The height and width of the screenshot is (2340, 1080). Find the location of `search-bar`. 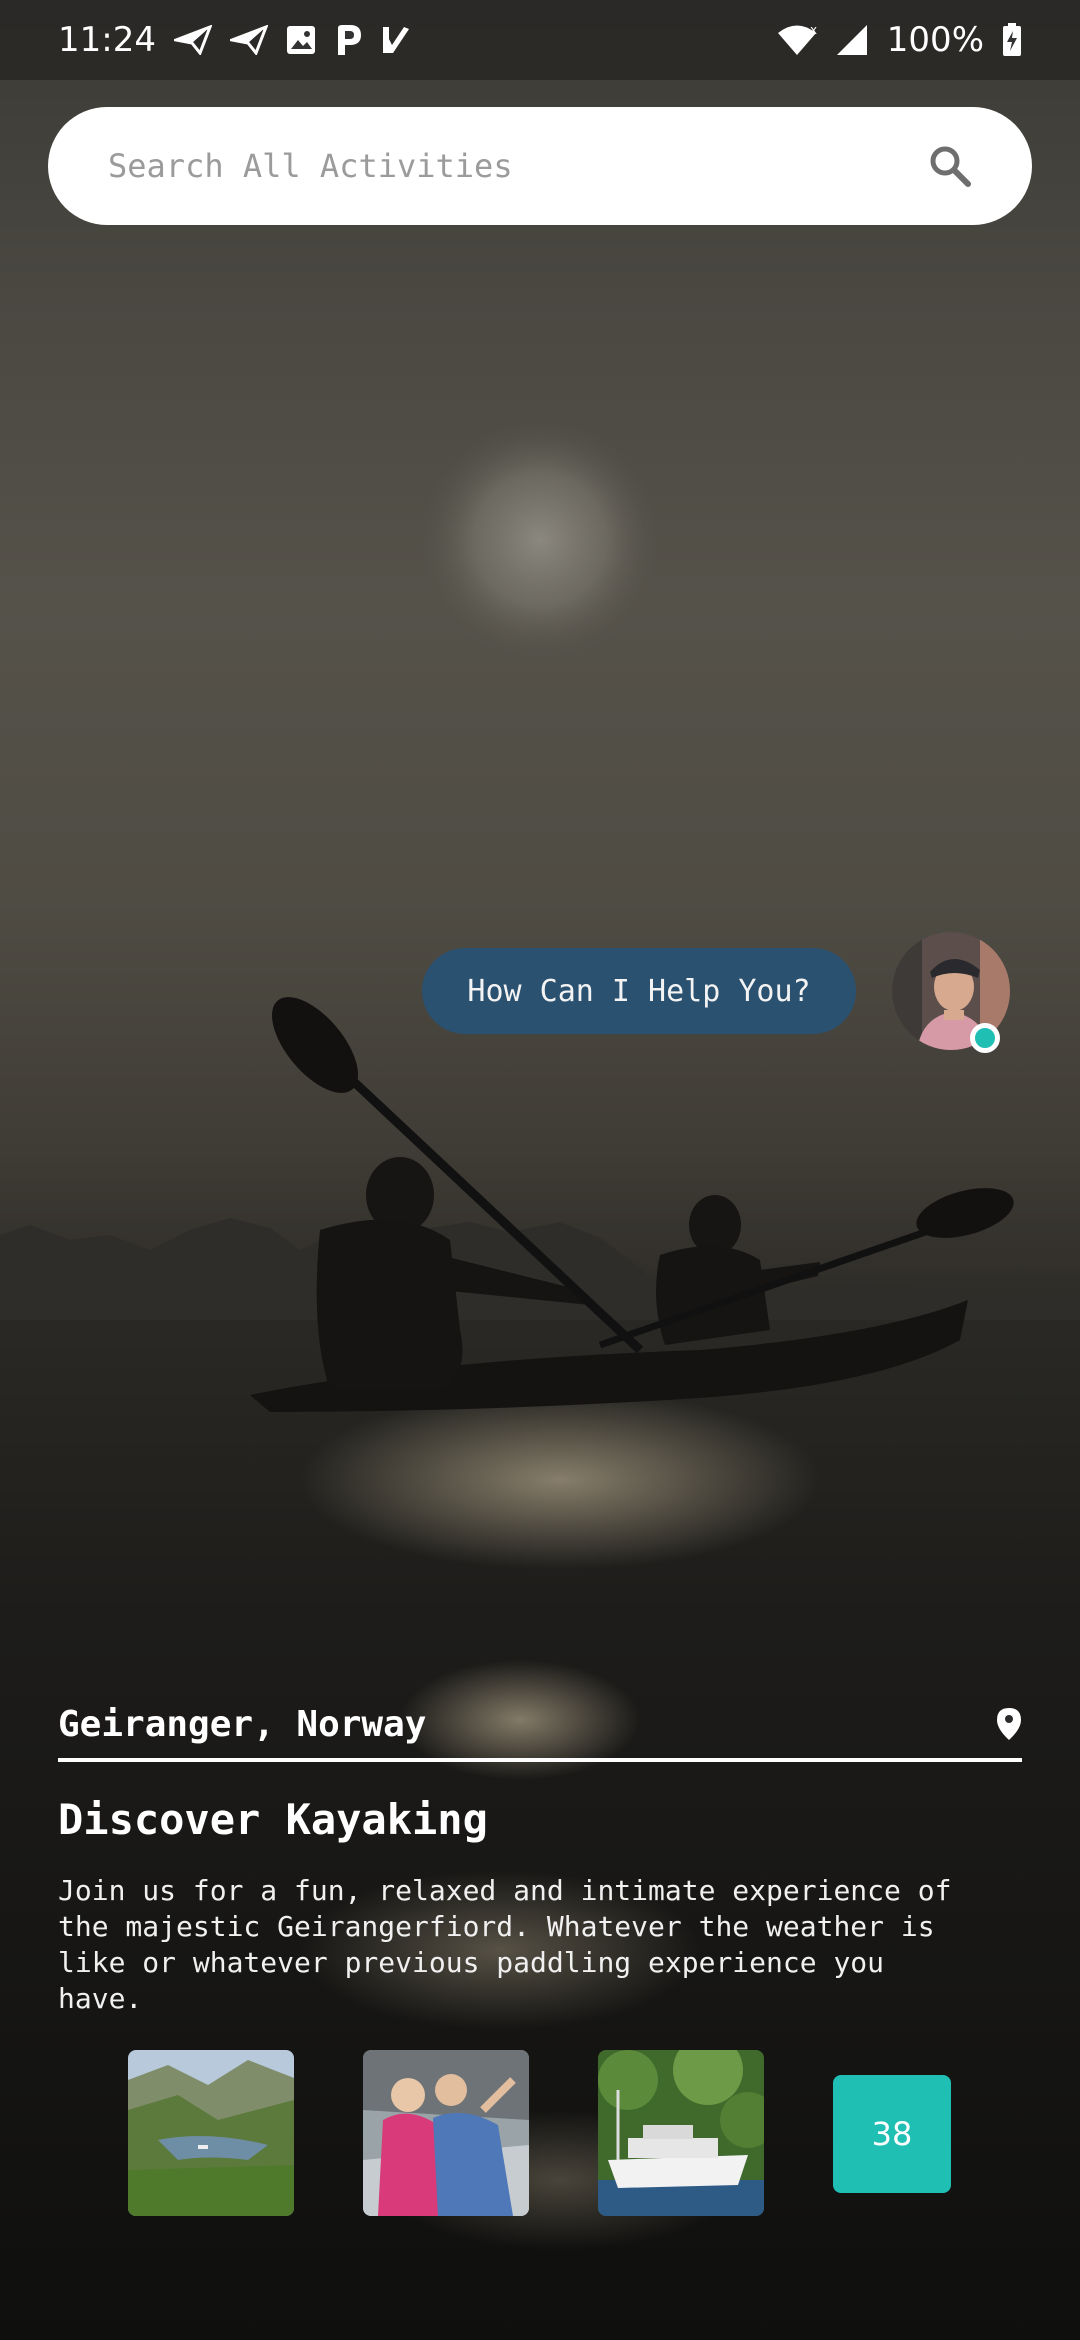

search-bar is located at coordinates (540, 166).